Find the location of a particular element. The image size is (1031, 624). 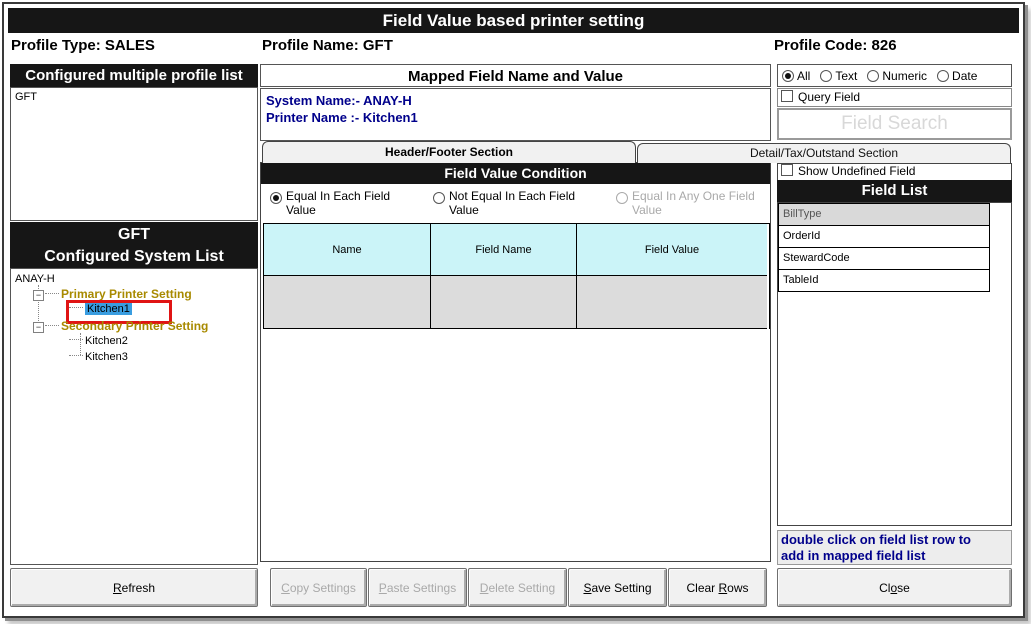

close-button: Close is located at coordinates (894, 587).